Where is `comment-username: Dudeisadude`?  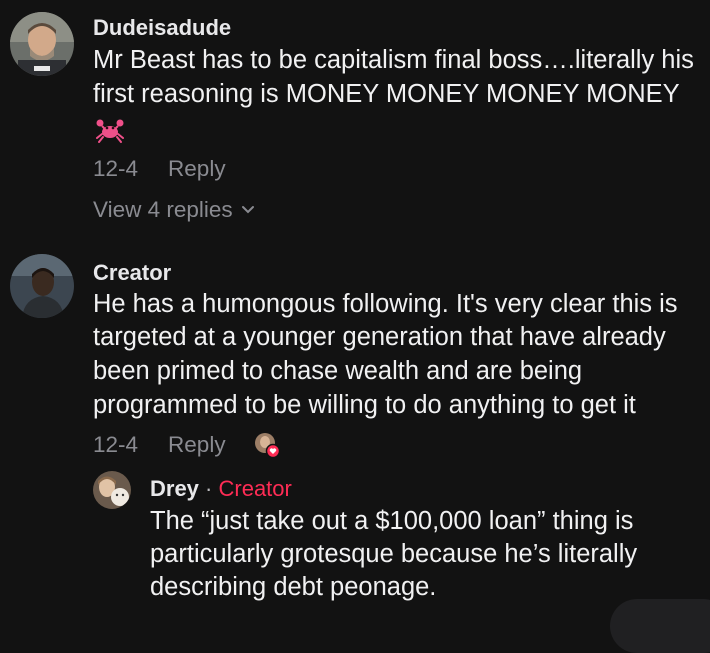
comment-username: Dudeisadude is located at coordinates (162, 28).